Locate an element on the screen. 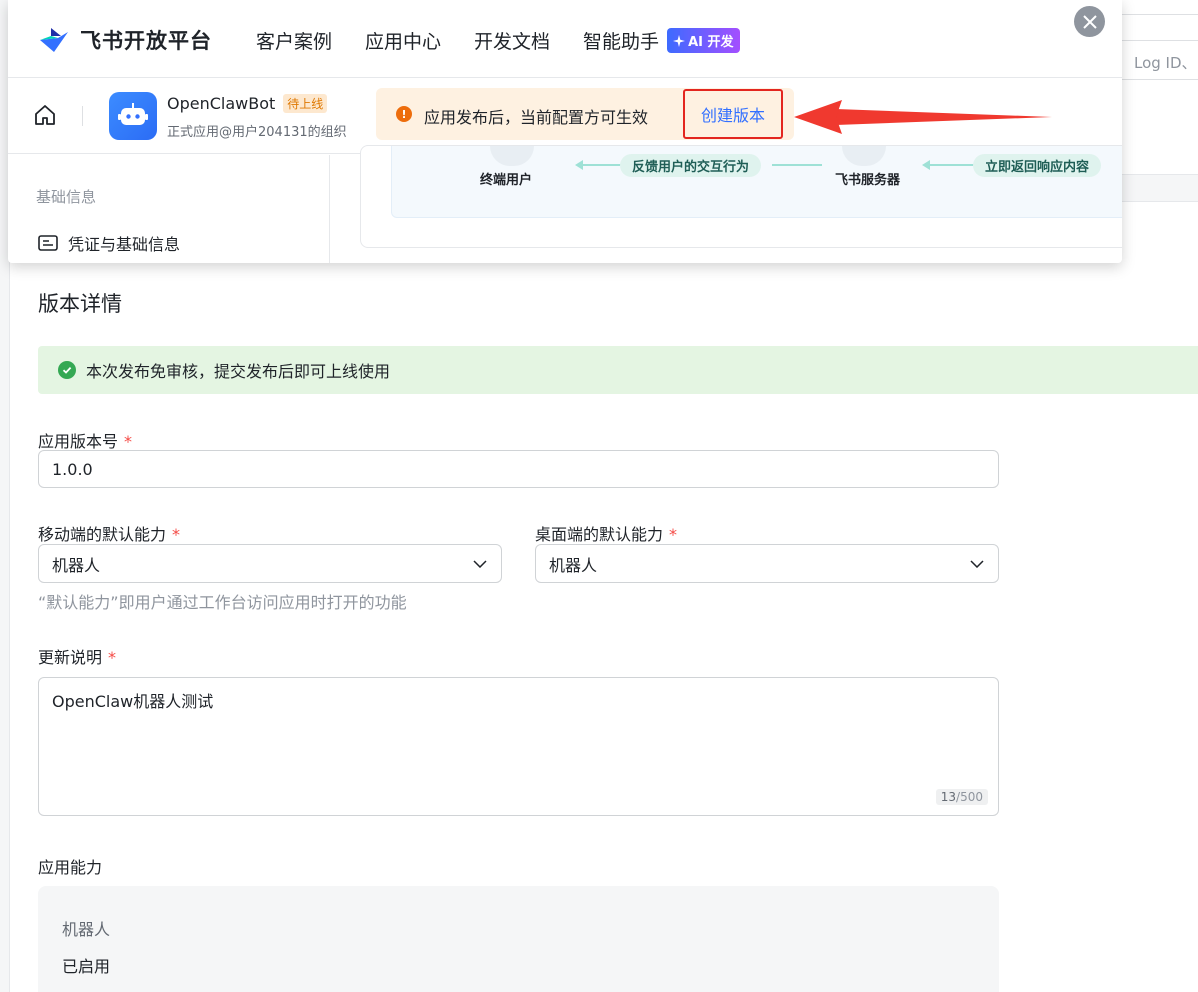 This screenshot has width=1198, height=992. desktop-default-label-text: 桌面端的默认能力 is located at coordinates (599, 534).